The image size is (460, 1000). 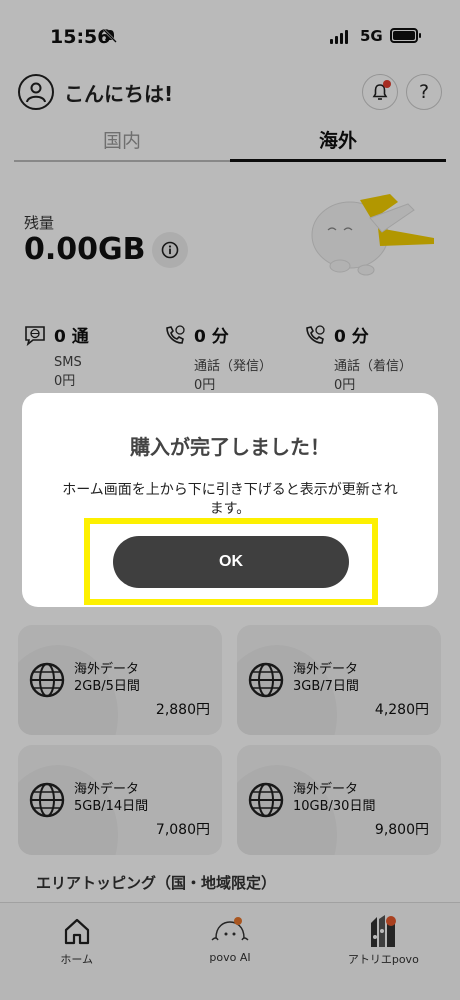 What do you see at coordinates (231, 562) in the screenshot?
I see `ok-button: OK` at bounding box center [231, 562].